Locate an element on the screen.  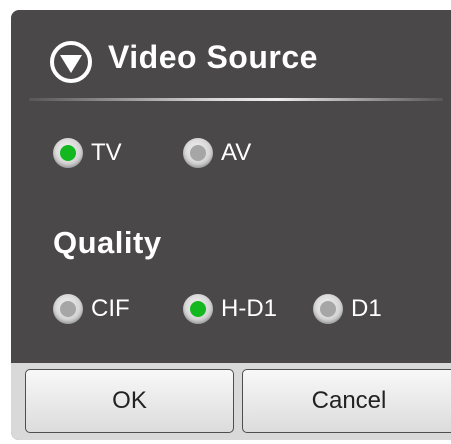
radio-quality-cif: CIF is located at coordinates (91, 309).